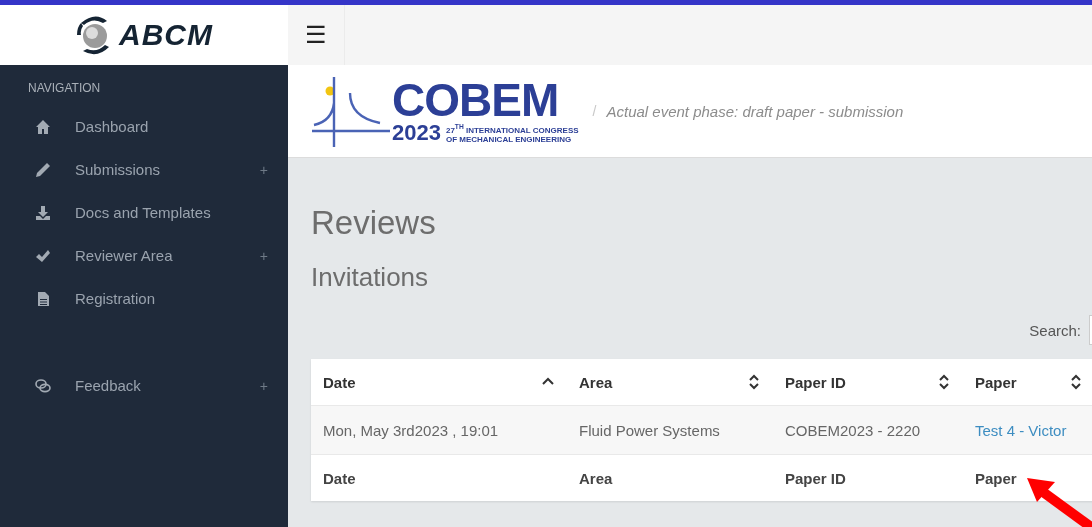 This screenshot has width=1092, height=527. Describe the element at coordinates (868, 477) in the screenshot. I see `column-footer: Paper ID` at that location.